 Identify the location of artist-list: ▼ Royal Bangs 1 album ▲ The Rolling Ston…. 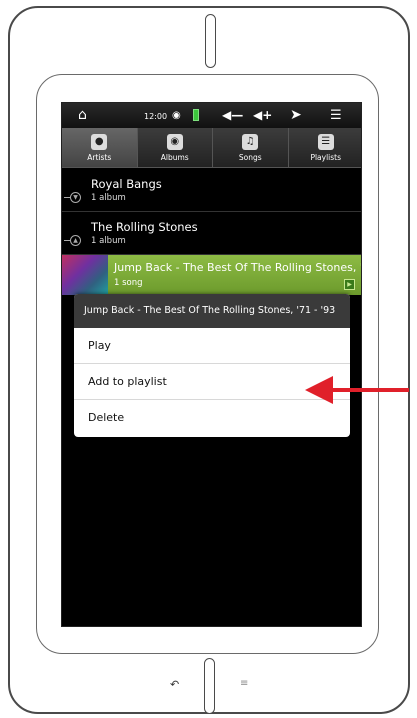
(212, 232).